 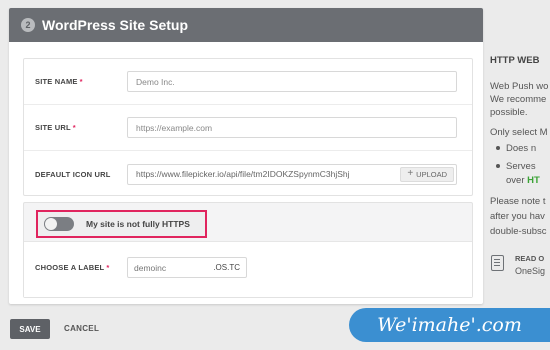 I want to click on site-name-input: Demo Inc., so click(x=292, y=81).